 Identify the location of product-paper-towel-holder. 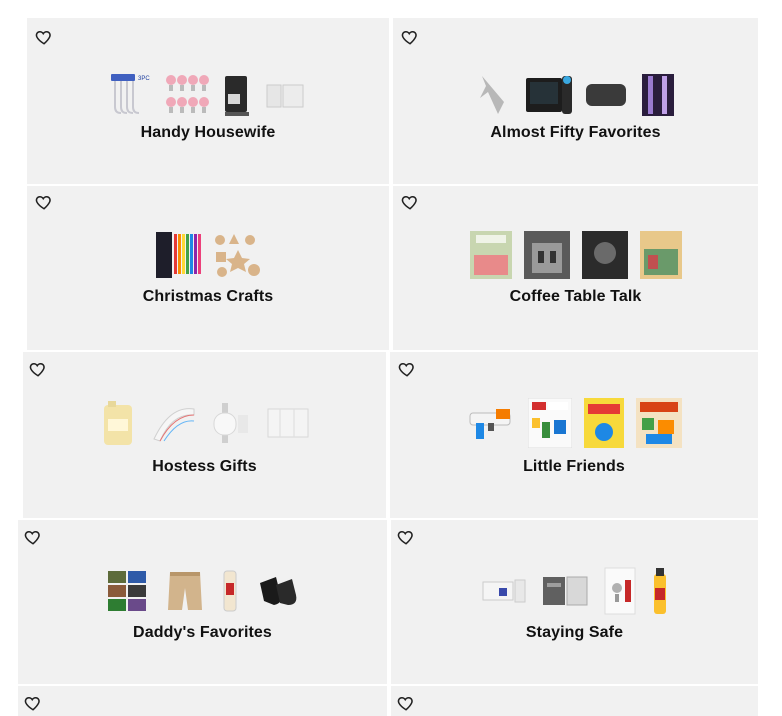
(232, 423).